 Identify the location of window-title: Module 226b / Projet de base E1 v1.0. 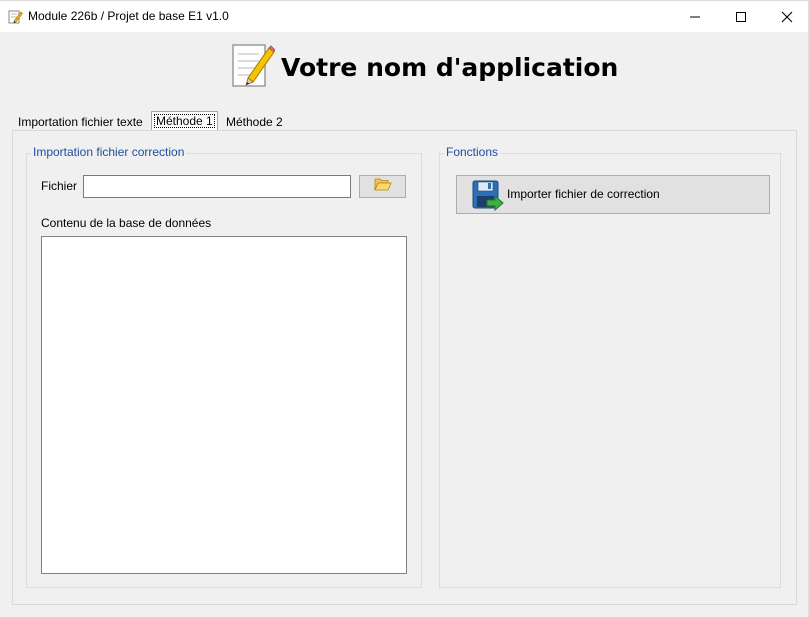
(128, 16).